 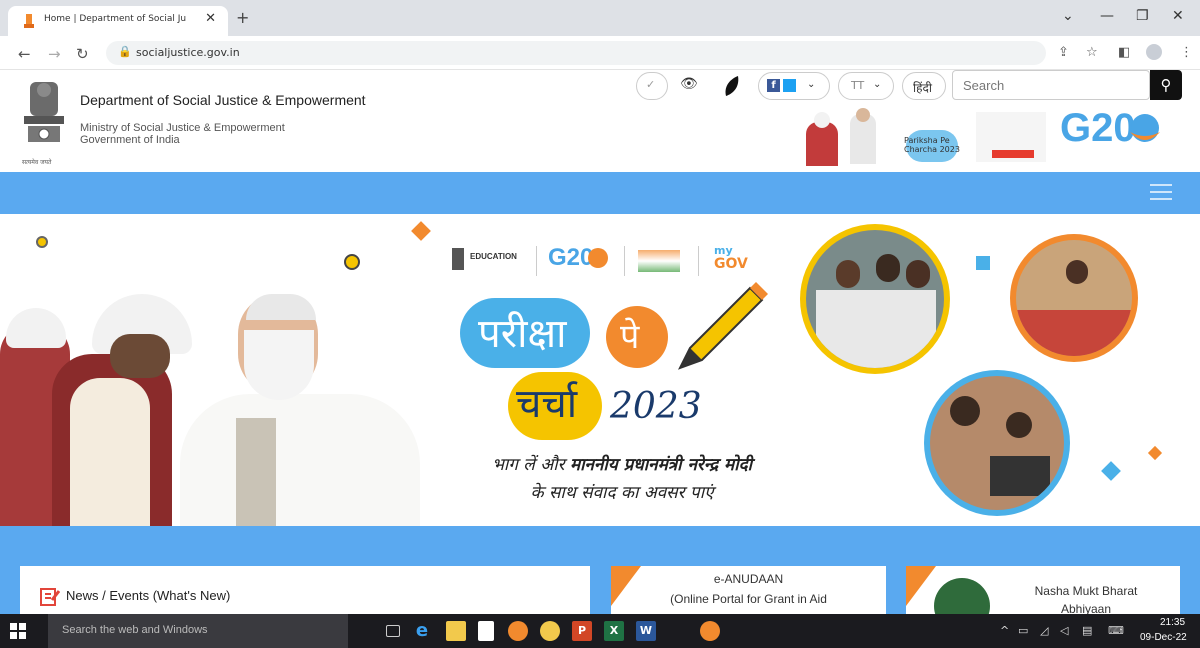 I want to click on address-toolbar: ← → ↻ 🔒 socialjustice.gov.in ⇪ ☆ ◧ ⋮, so click(x=600, y=53).